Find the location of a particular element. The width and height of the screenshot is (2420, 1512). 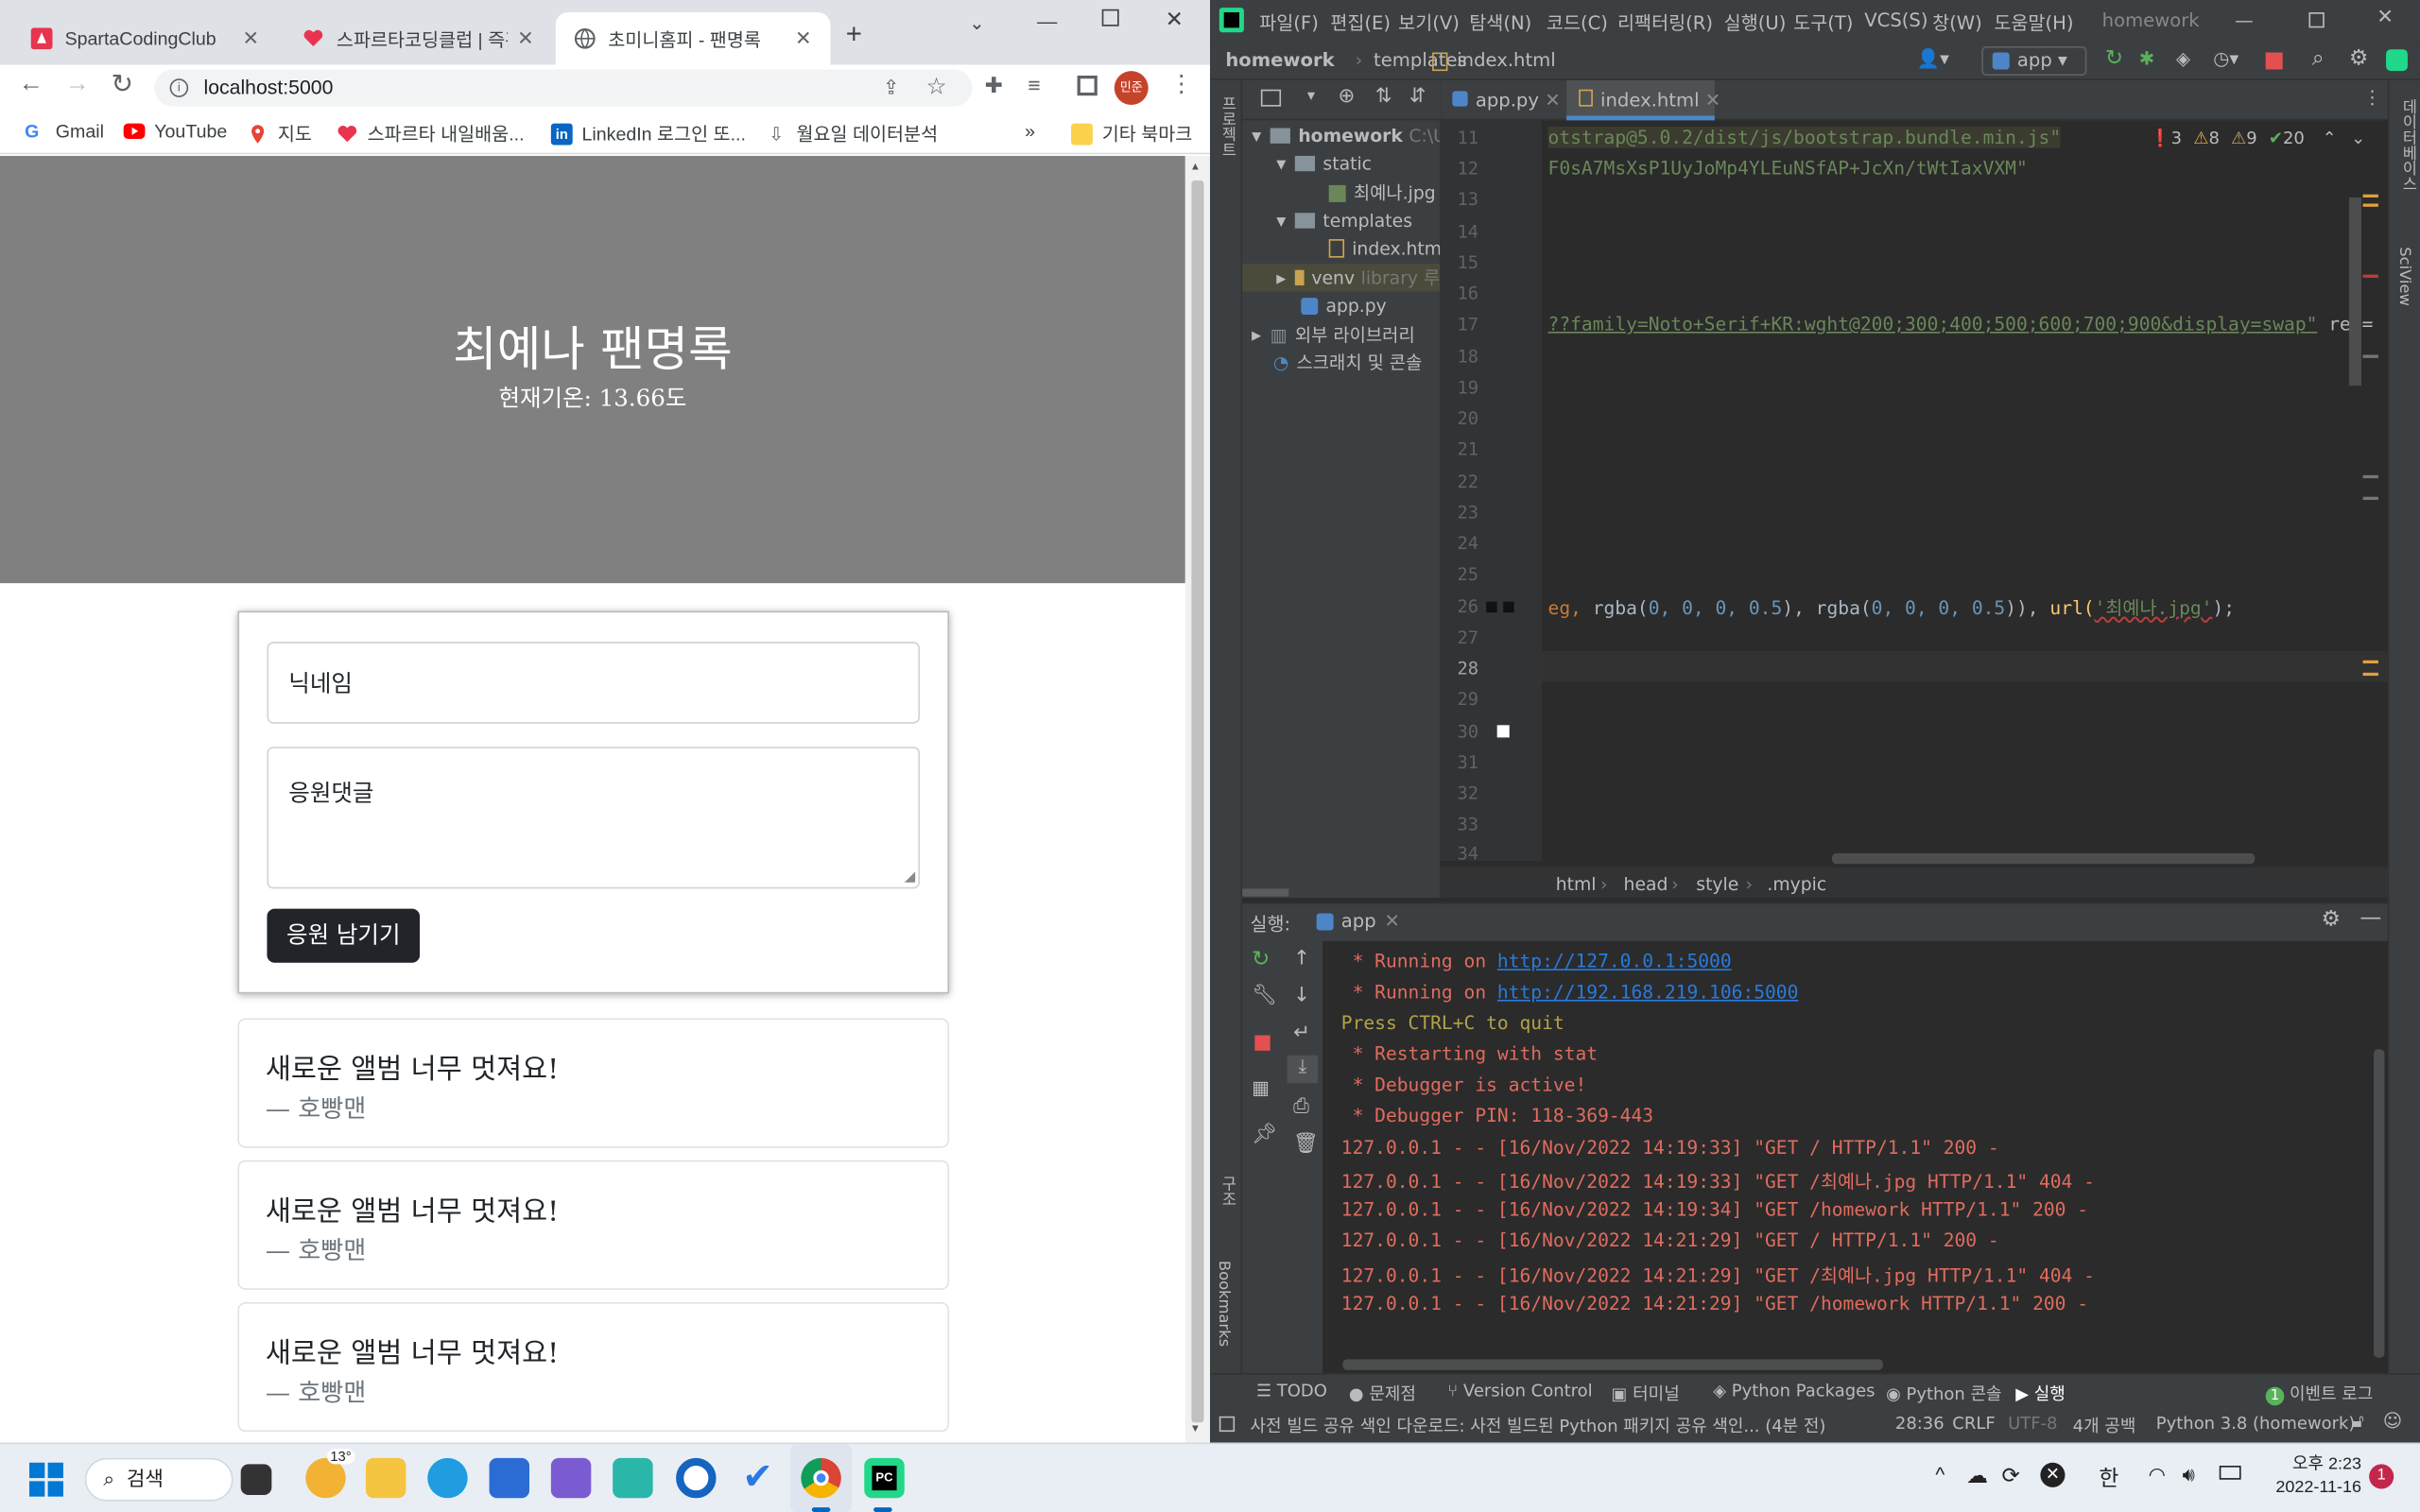

problems-tab: ● 문제점 is located at coordinates (1382, 1393).